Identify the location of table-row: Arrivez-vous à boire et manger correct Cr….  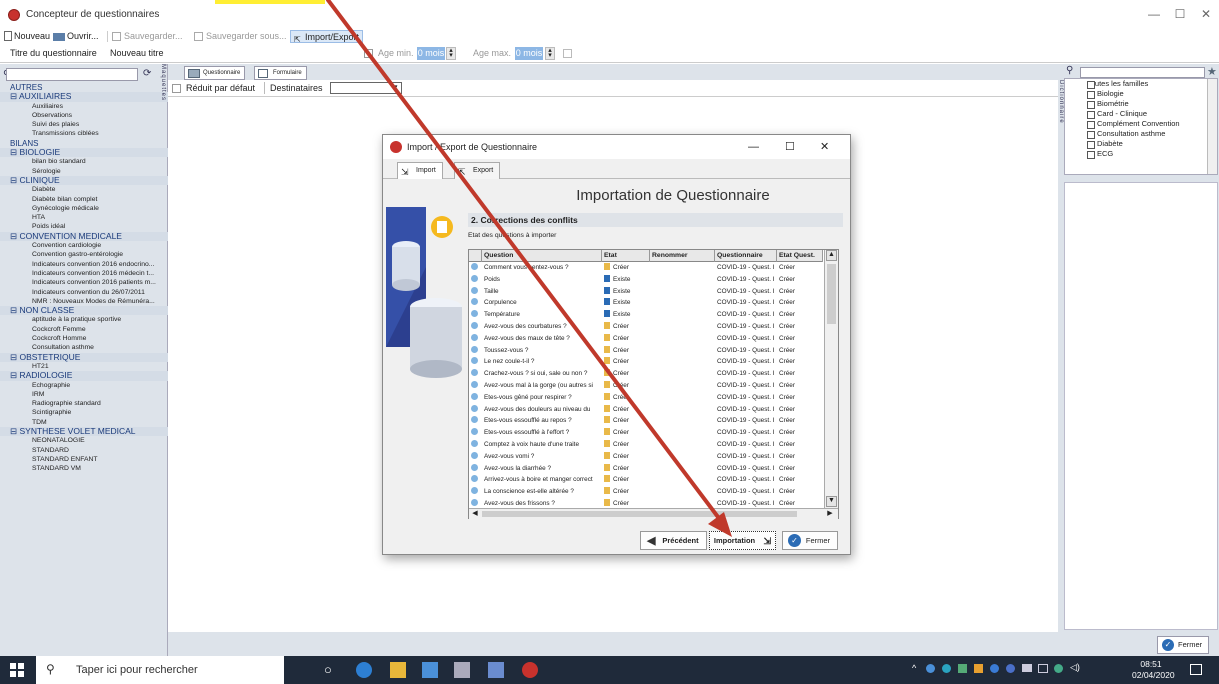
(646, 480).